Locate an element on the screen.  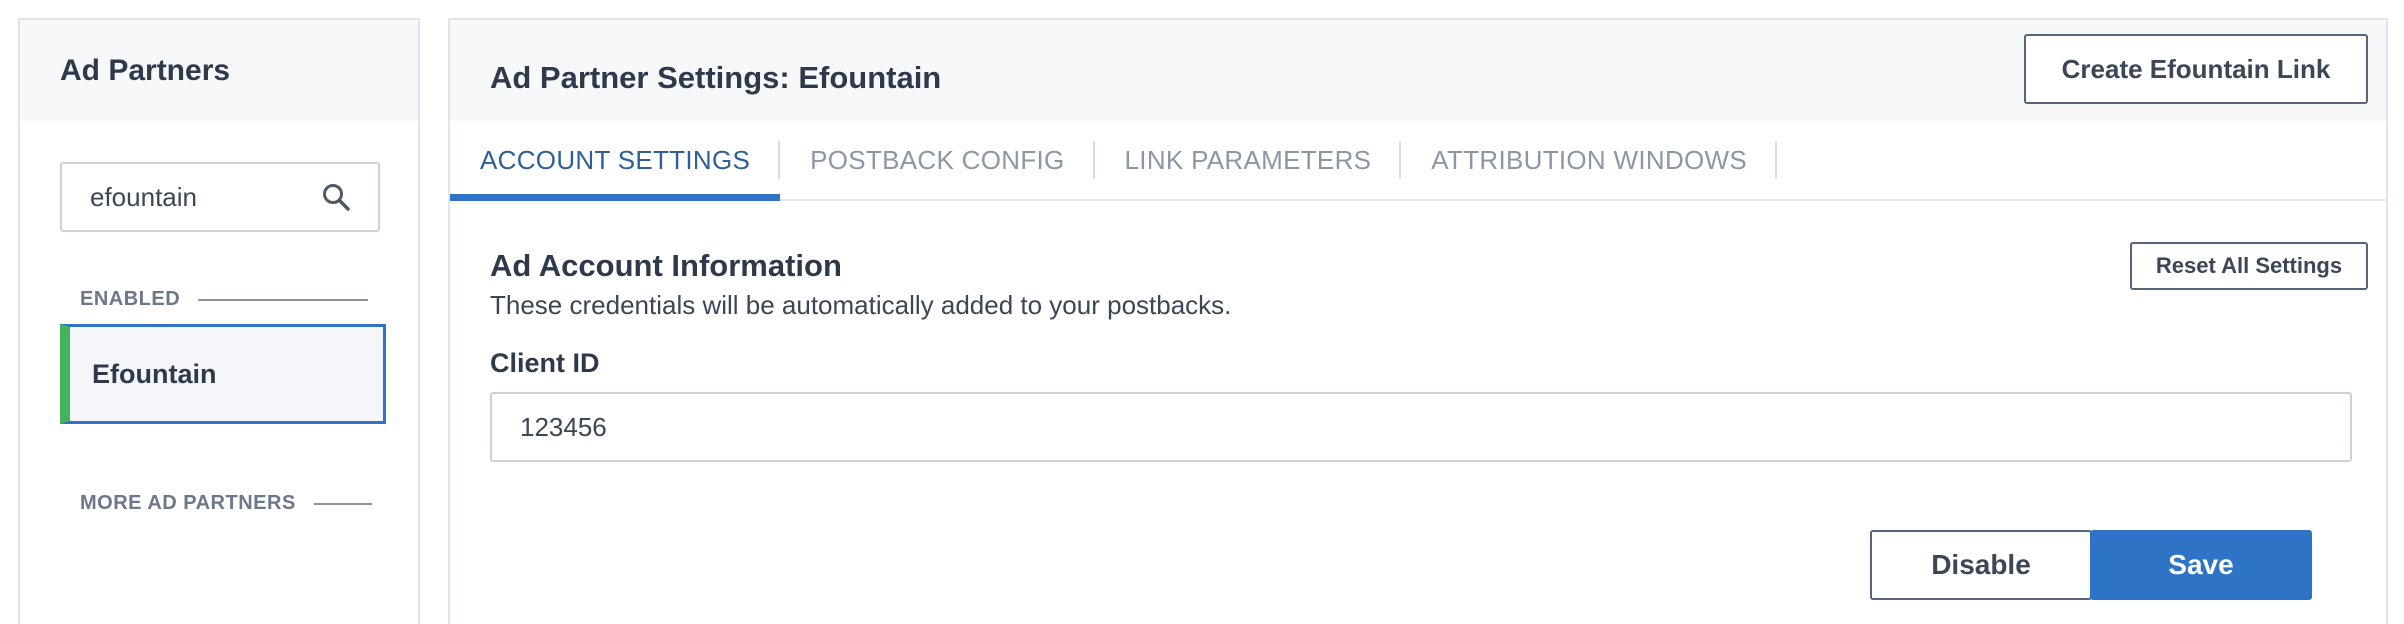
tab-postback-config: POSTBACK CONFIG is located at coordinates (937, 160).